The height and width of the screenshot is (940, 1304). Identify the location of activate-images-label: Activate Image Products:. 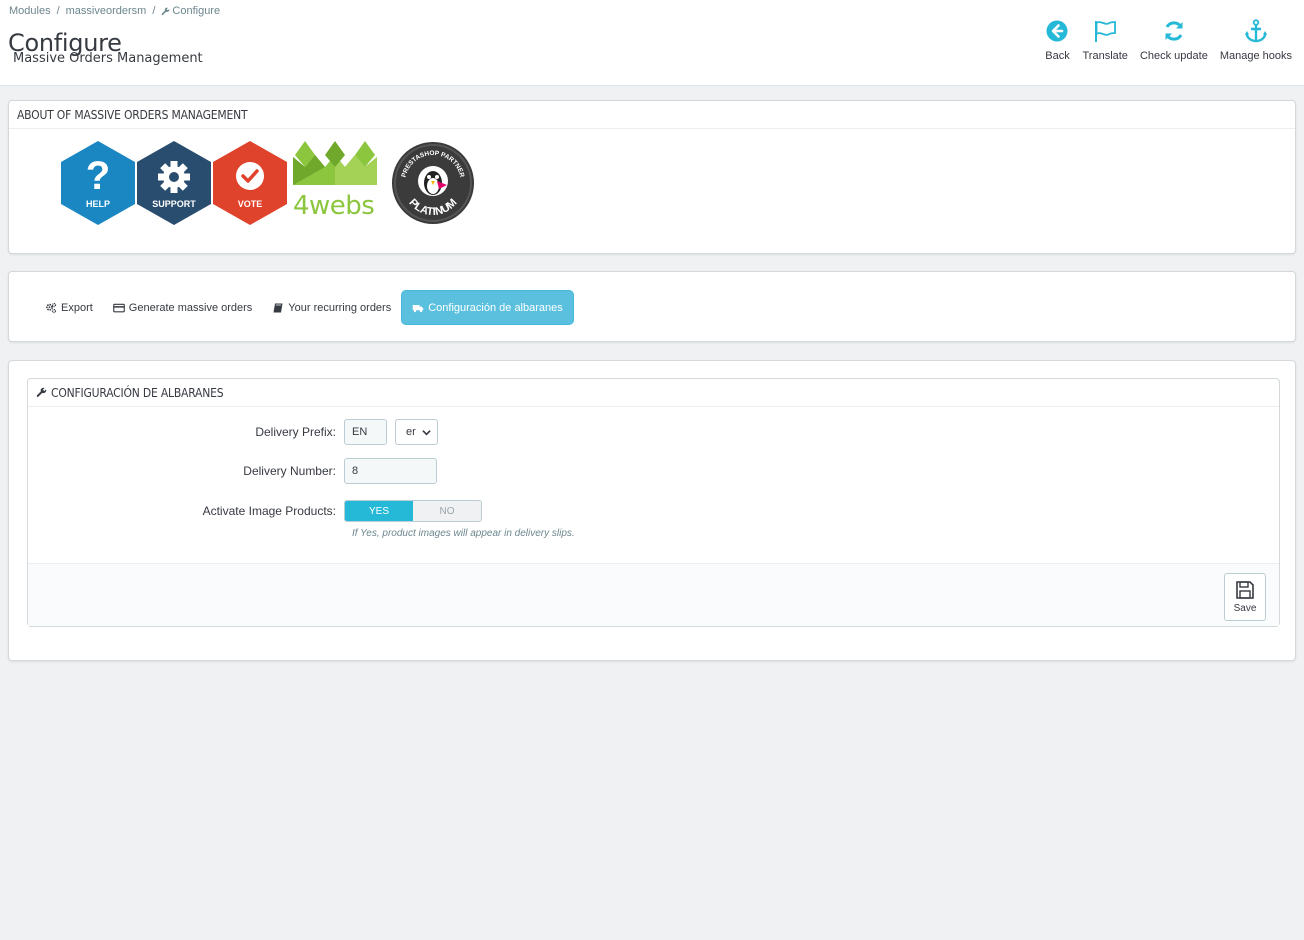
(269, 511).